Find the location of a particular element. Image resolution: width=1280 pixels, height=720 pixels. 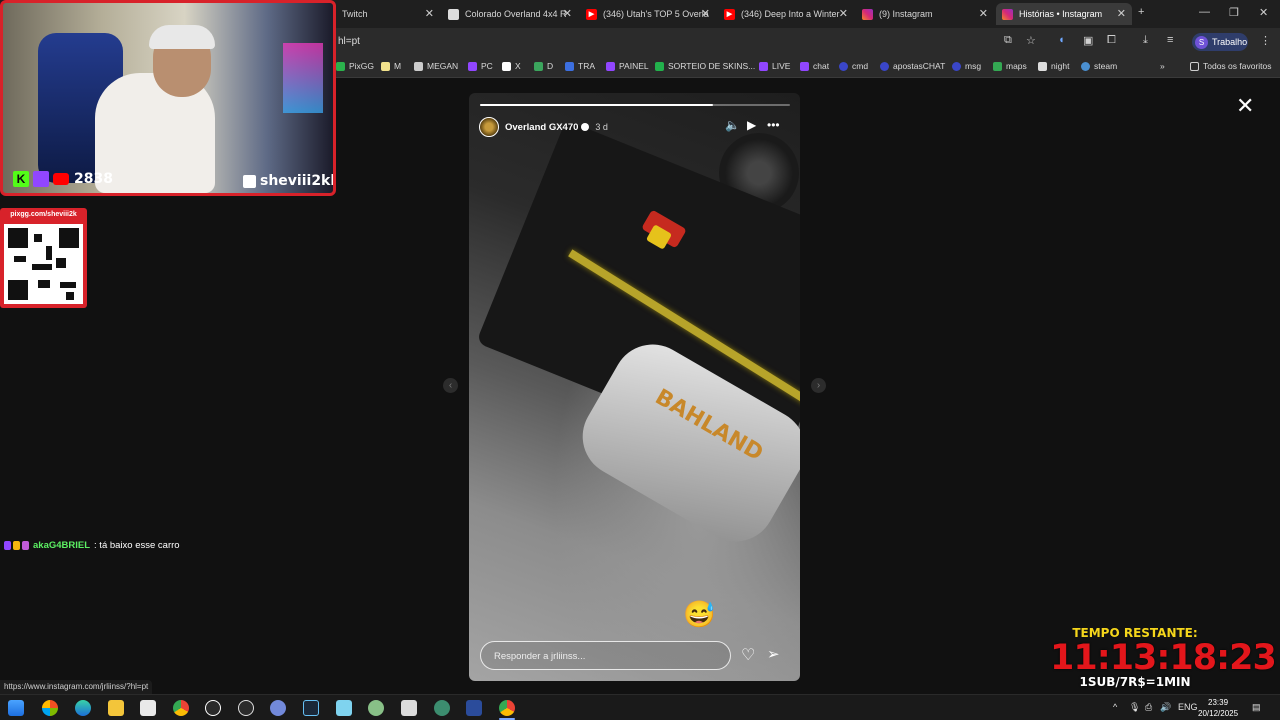

more-options-icon: ••• is located at coordinates (773, 125).